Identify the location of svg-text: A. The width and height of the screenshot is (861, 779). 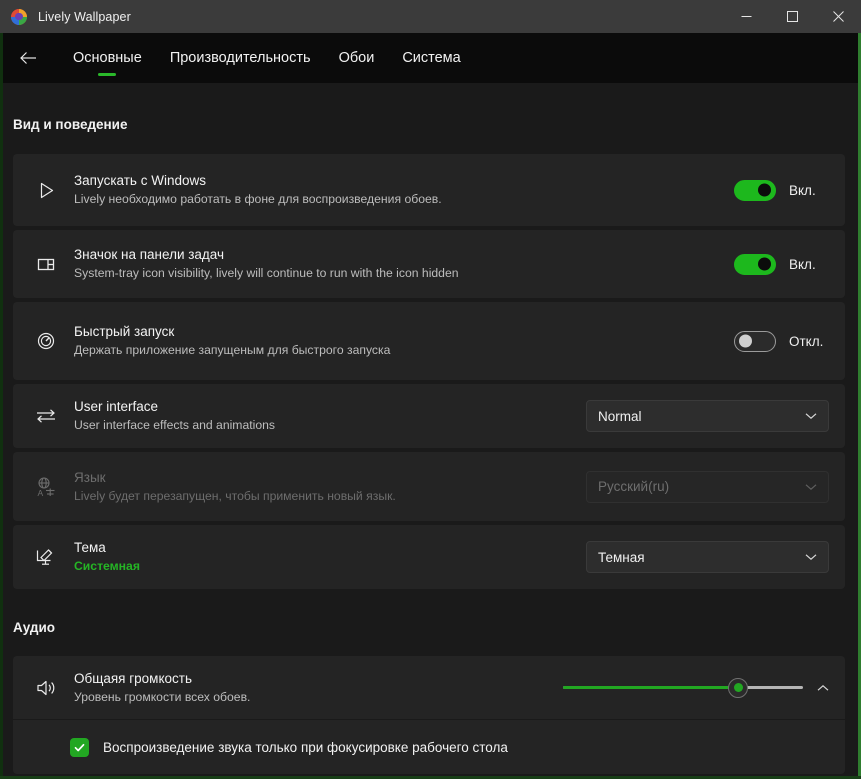
(41, 493).